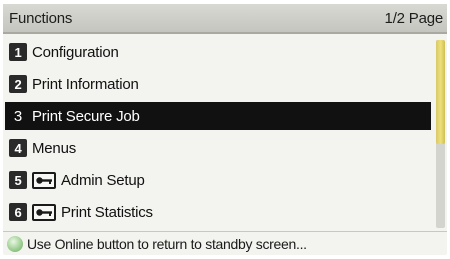  What do you see at coordinates (15, 244) in the screenshot?
I see `online-led-icon` at bounding box center [15, 244].